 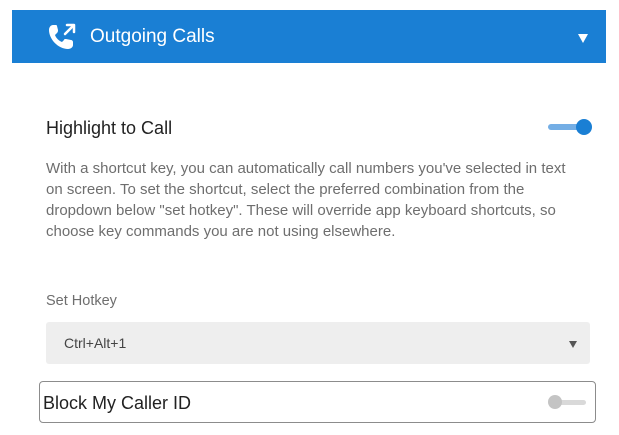 What do you see at coordinates (62, 36) in the screenshot?
I see `phone-outgoing-icon` at bounding box center [62, 36].